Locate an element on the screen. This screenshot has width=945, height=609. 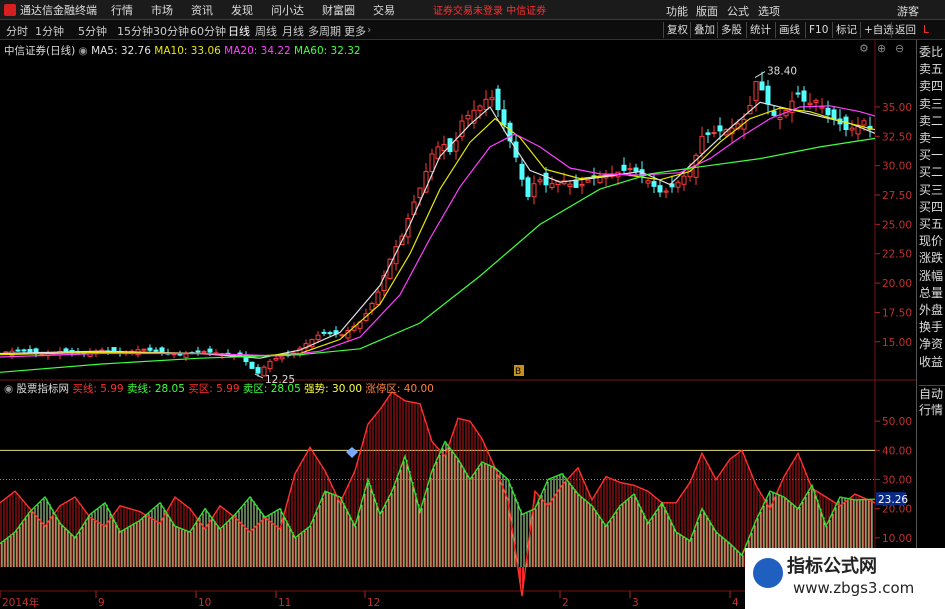
quote-item: 现价 is located at coordinates (932, 241).